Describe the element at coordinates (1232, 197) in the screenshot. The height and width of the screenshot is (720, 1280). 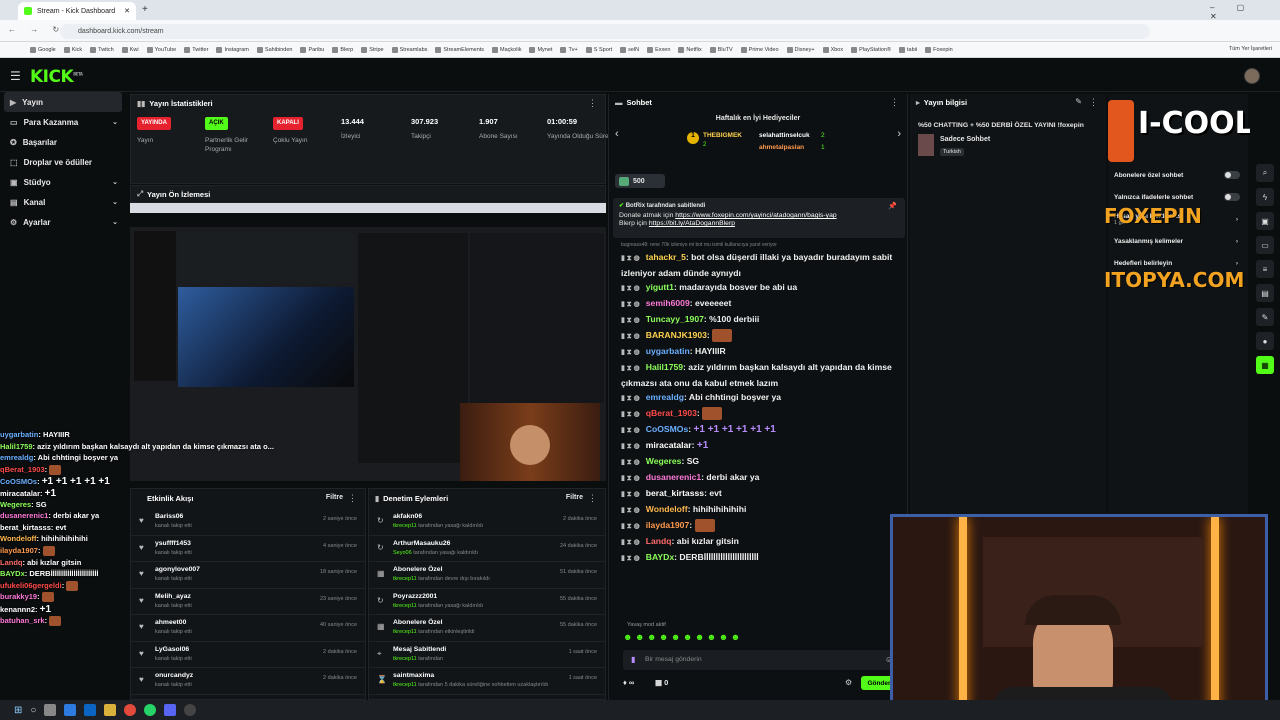
I see `toggle-switch` at that location.